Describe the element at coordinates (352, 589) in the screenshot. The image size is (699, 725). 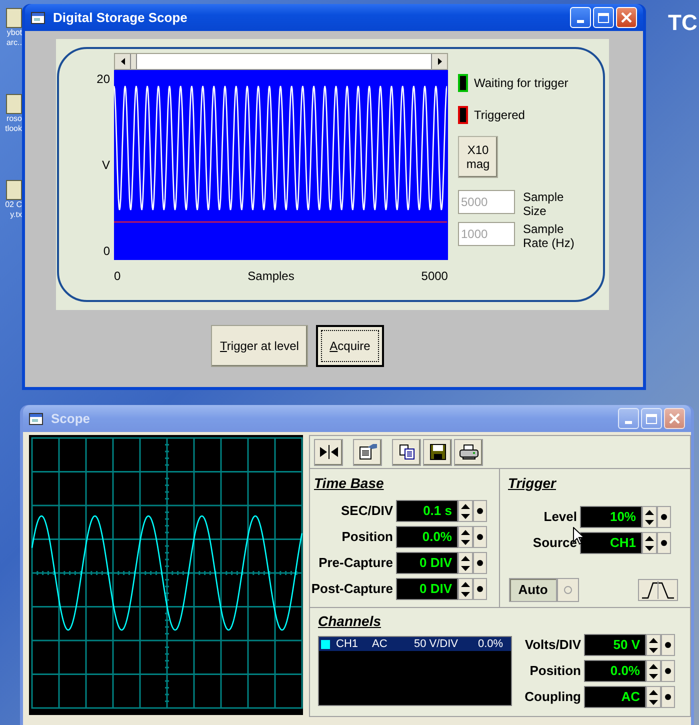
I see `field-label: Post-Capture` at that location.